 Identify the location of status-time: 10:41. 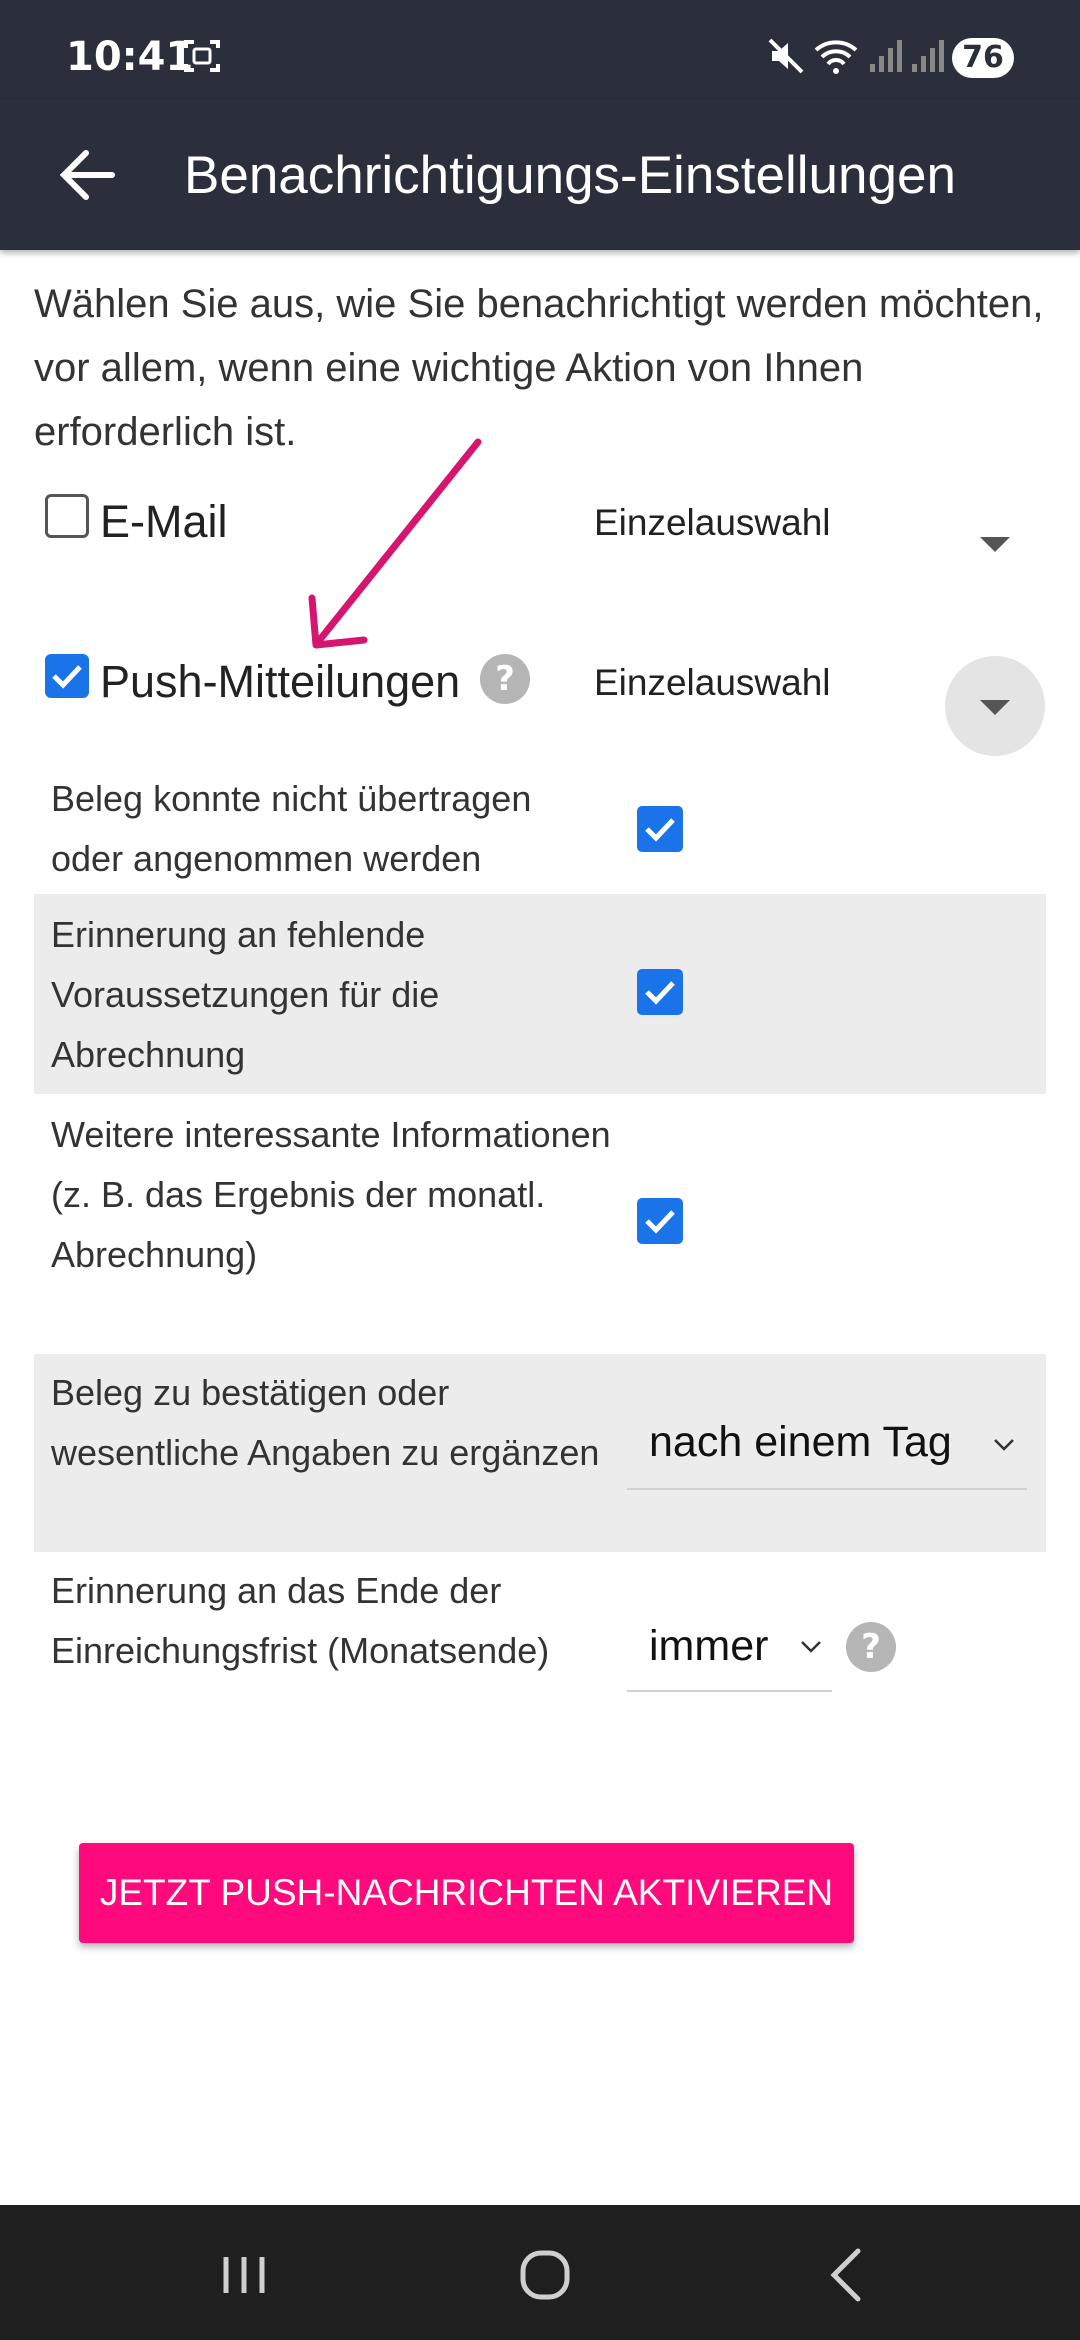
(130, 57).